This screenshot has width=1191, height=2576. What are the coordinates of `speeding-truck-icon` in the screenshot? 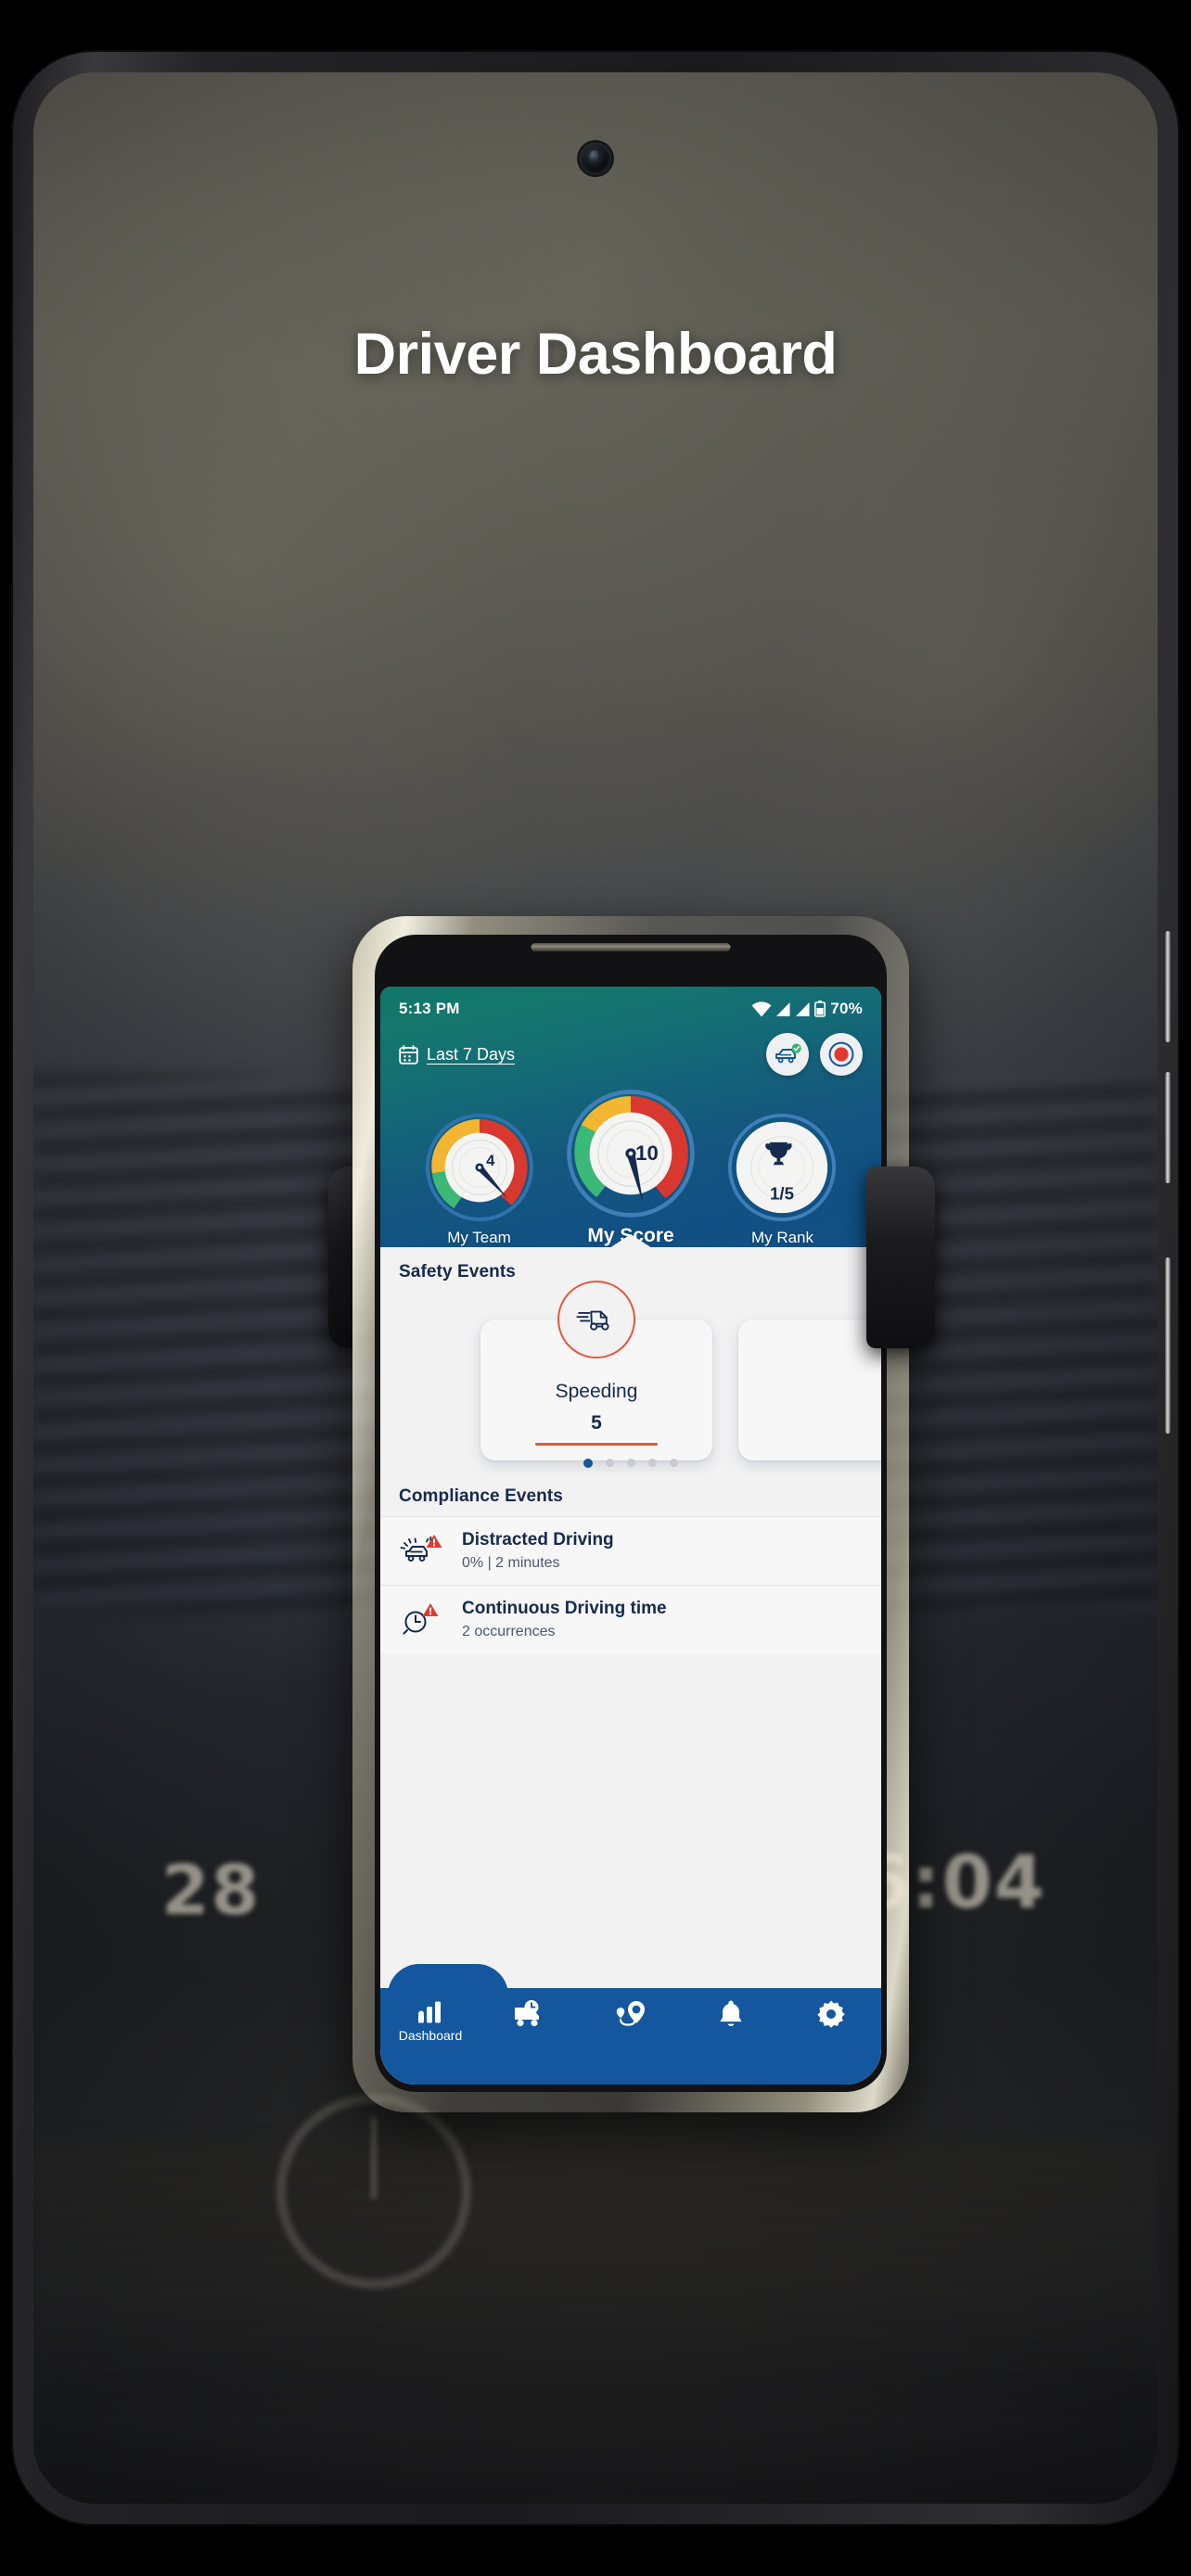 It's located at (596, 1319).